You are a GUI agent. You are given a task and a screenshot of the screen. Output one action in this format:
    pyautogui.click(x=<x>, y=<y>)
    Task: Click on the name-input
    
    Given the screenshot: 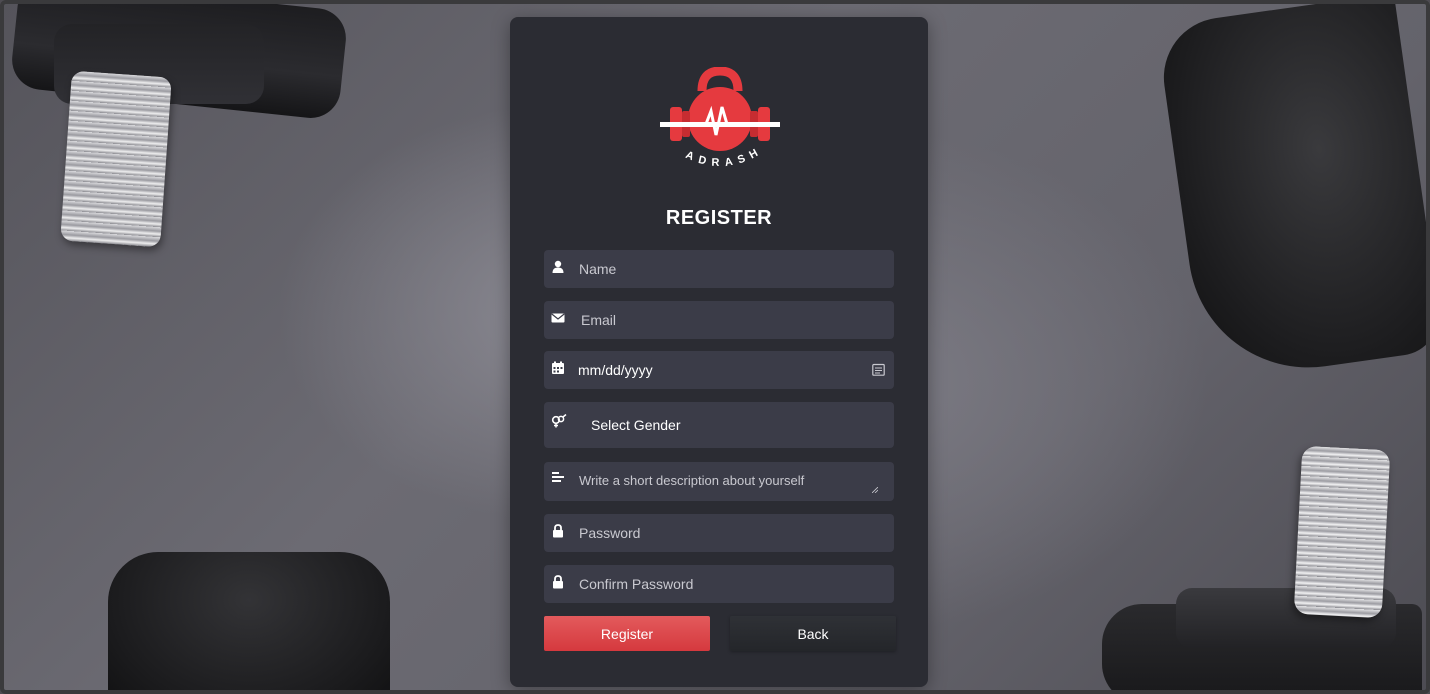 What is the action you would take?
    pyautogui.click(x=719, y=269)
    